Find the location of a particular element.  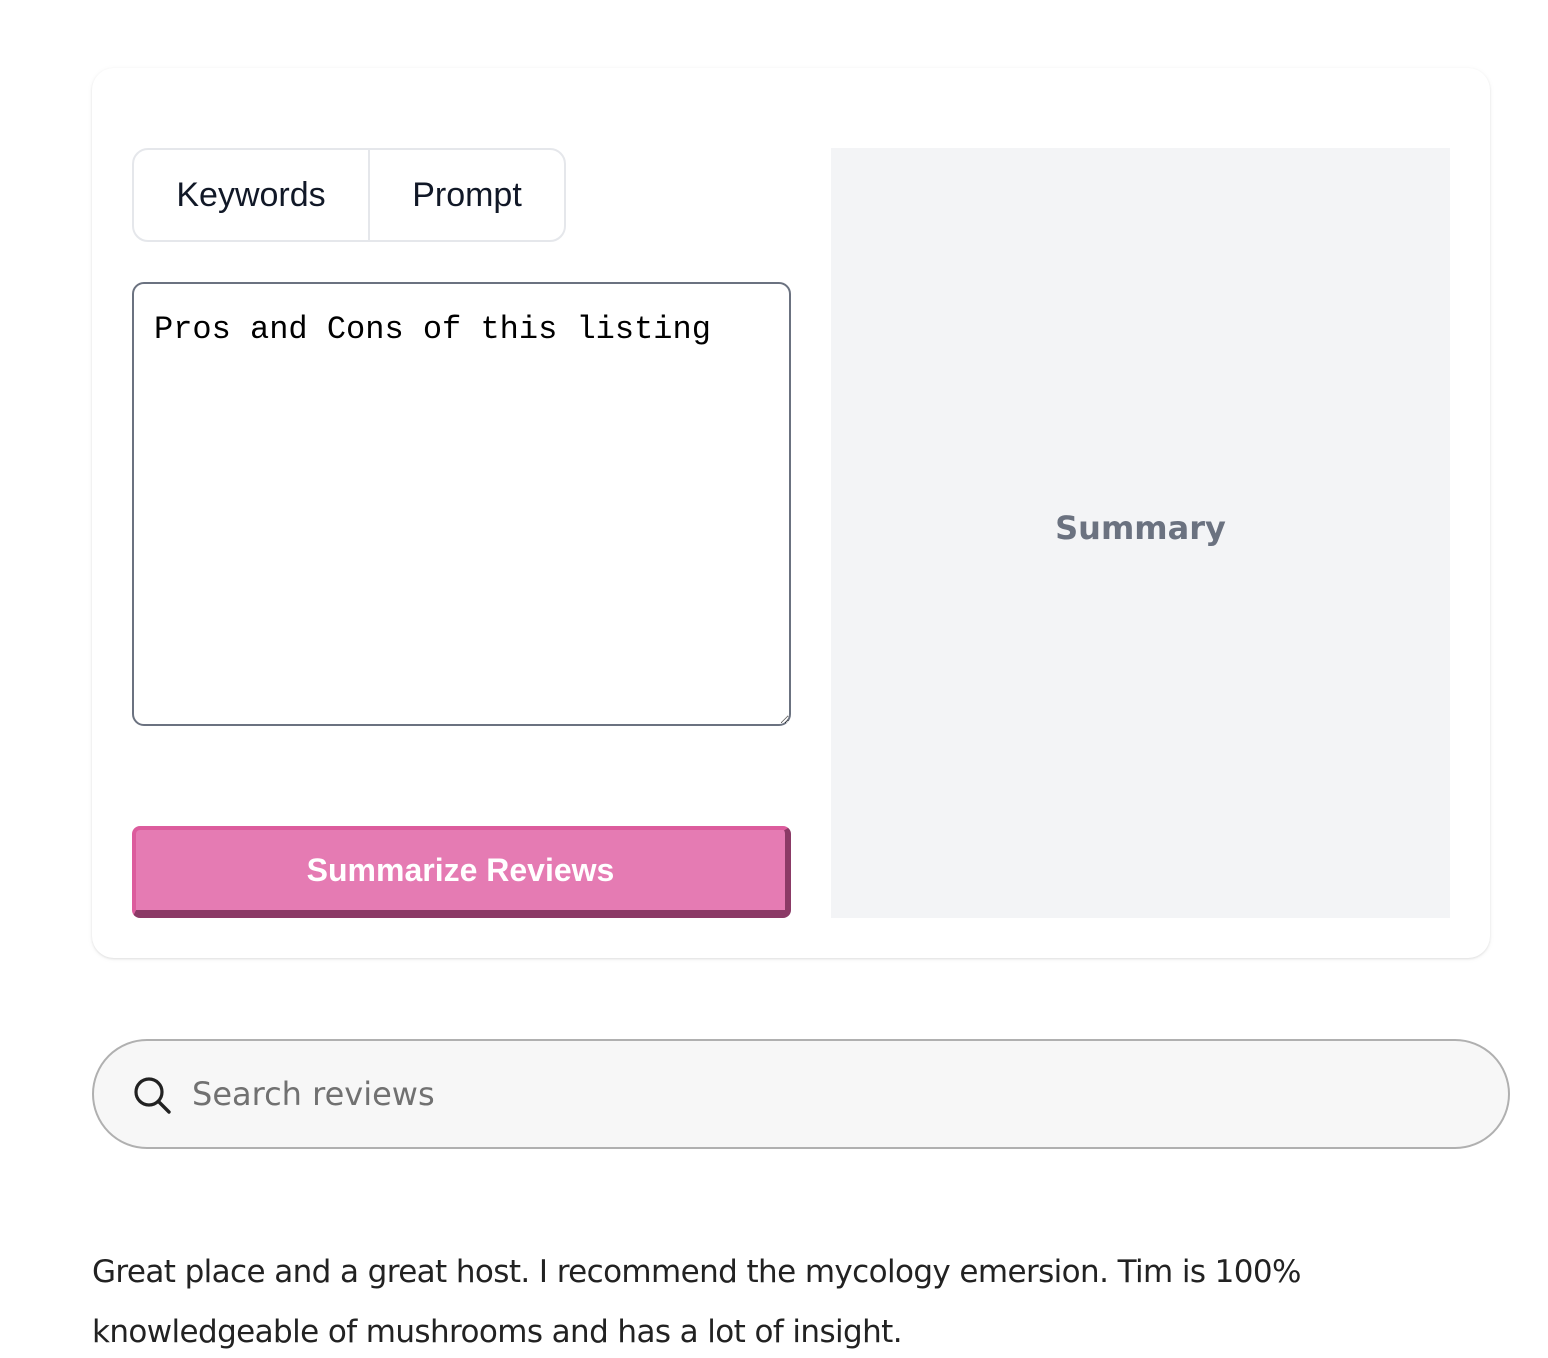

search-bar is located at coordinates (801, 1094).